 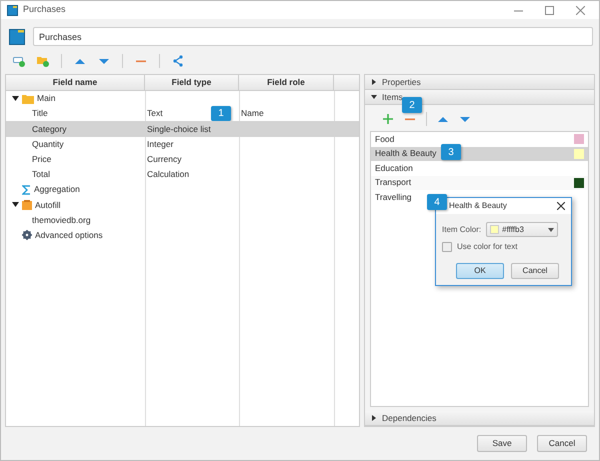 What do you see at coordinates (40, 113) in the screenshot?
I see `field-name: Title` at bounding box center [40, 113].